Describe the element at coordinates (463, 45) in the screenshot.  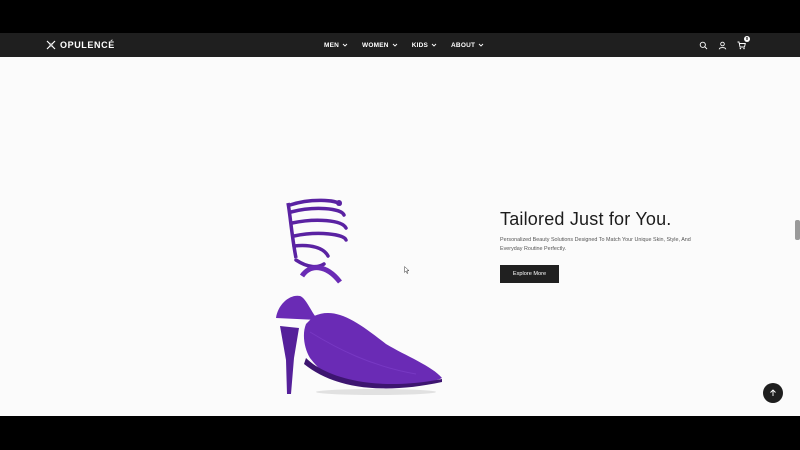
I see `nav-item-label: ABOUT` at that location.